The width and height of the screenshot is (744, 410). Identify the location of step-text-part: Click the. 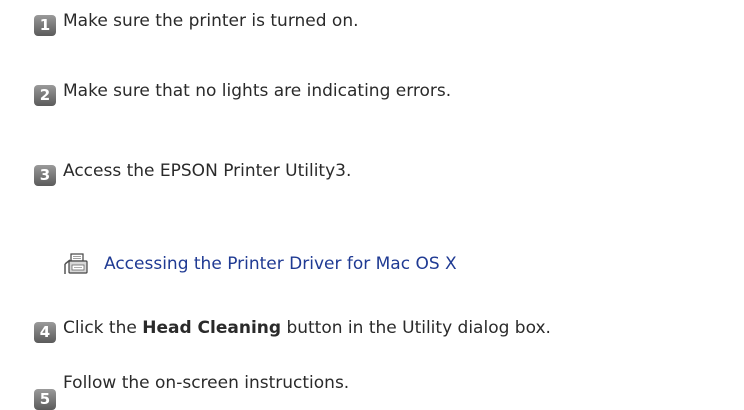
(103, 328).